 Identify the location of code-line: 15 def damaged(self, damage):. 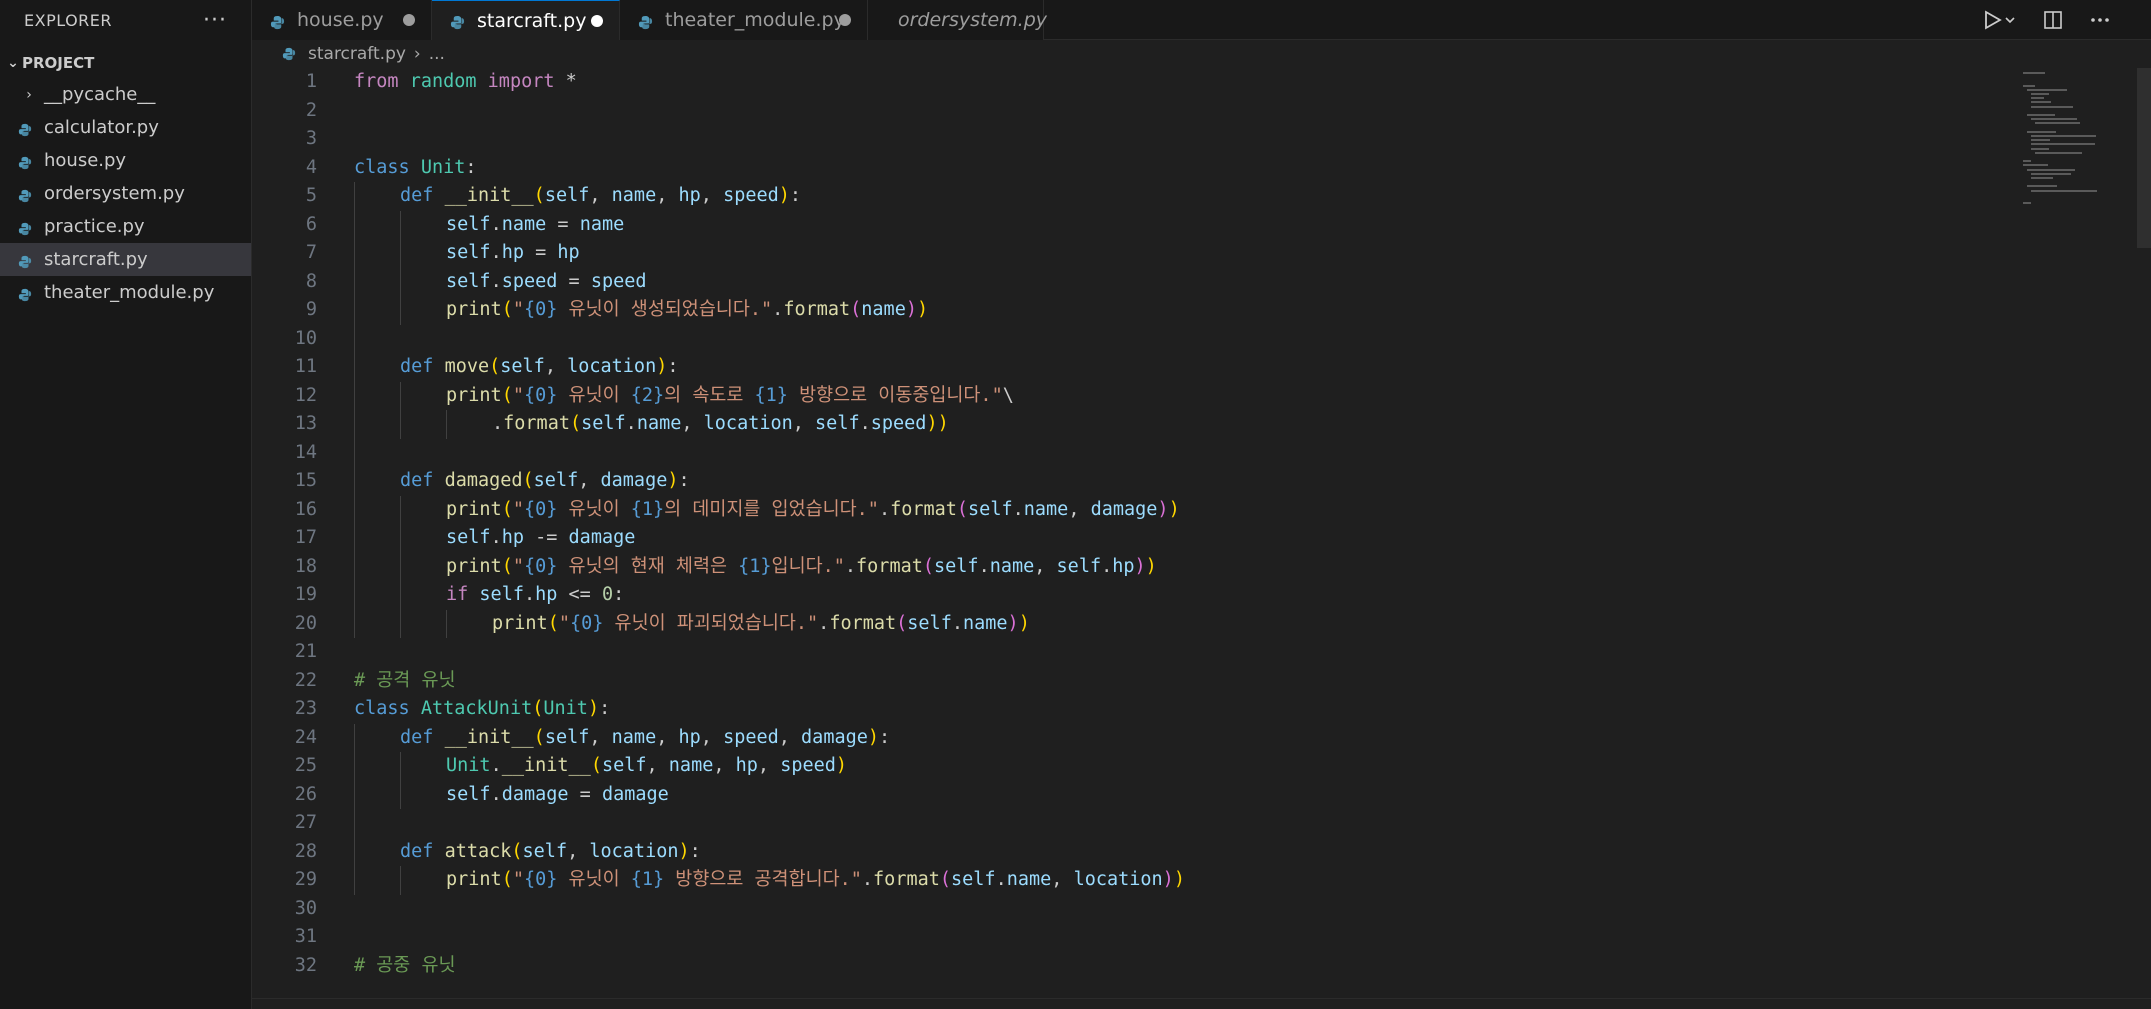
(1201, 481).